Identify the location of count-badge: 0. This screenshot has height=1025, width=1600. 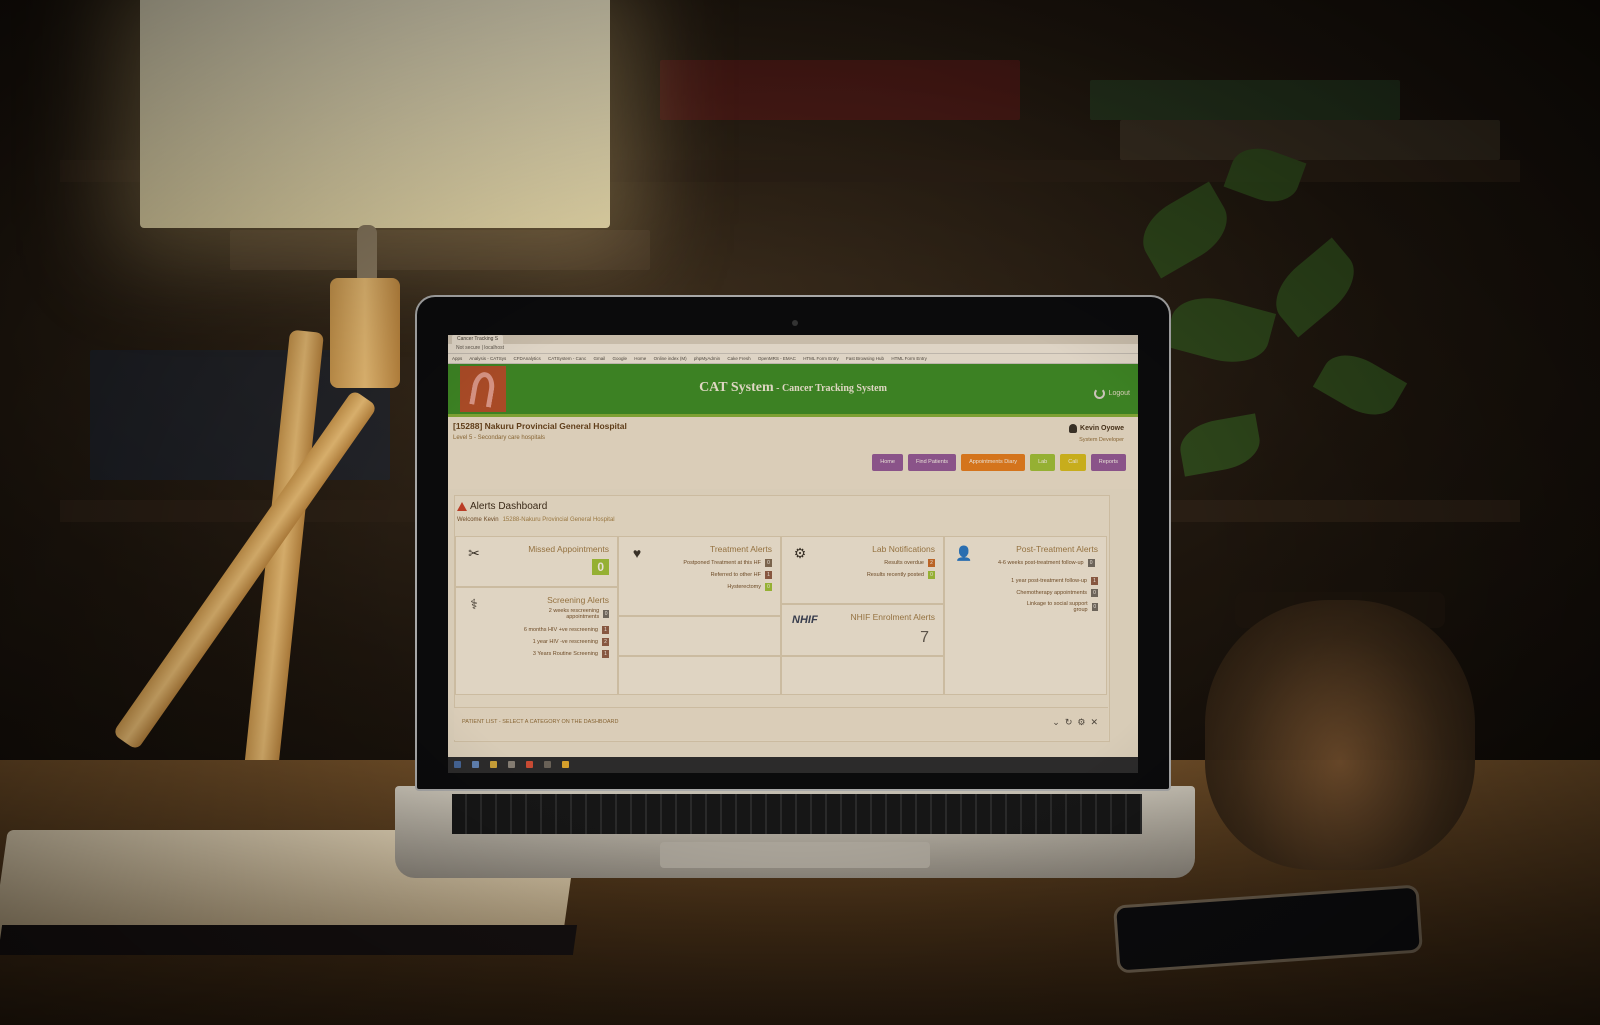
(600, 567).